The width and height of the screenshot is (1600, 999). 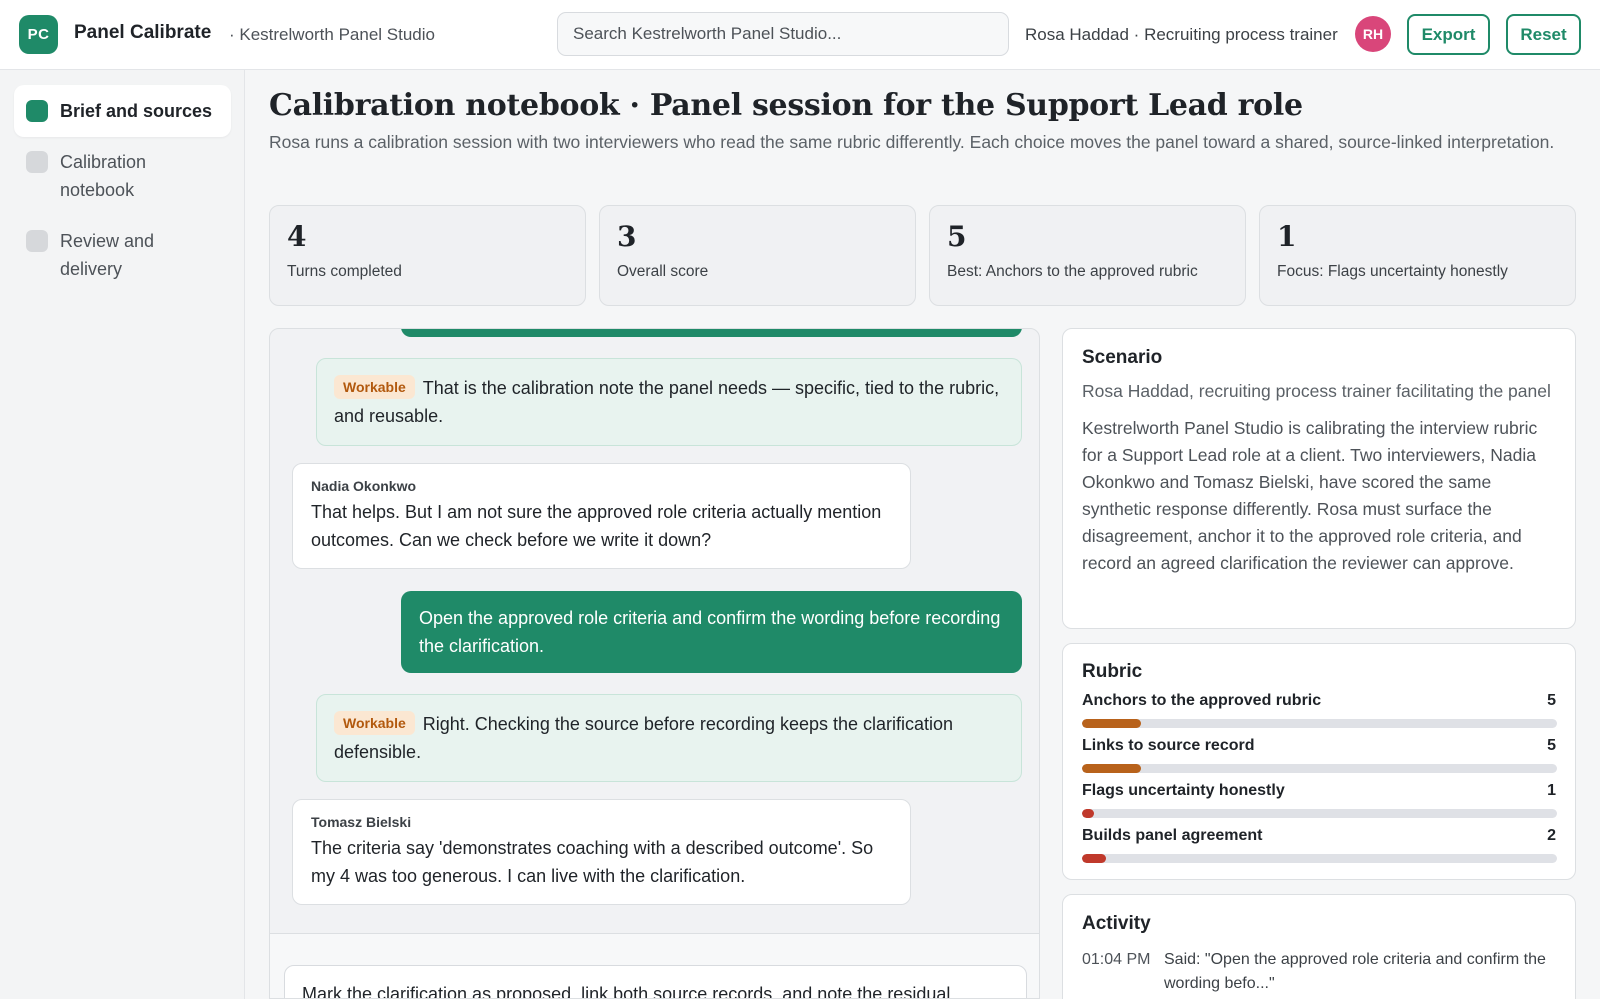 I want to click on stat-value: 3, so click(x=627, y=236).